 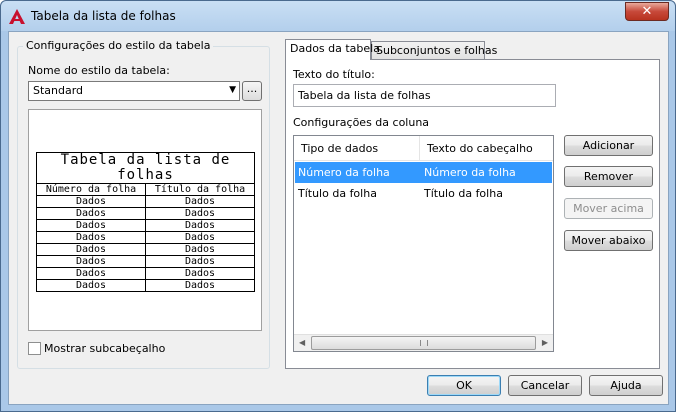 I want to click on preview-header-sheet-number: Número da folha, so click(x=91, y=189).